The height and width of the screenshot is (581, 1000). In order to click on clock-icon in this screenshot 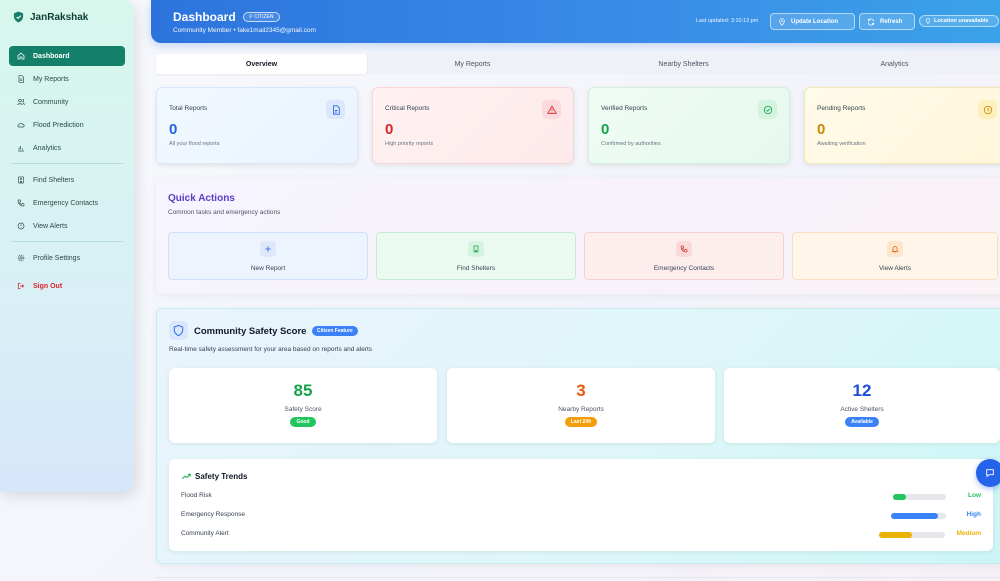, I will do `click(987, 109)`.